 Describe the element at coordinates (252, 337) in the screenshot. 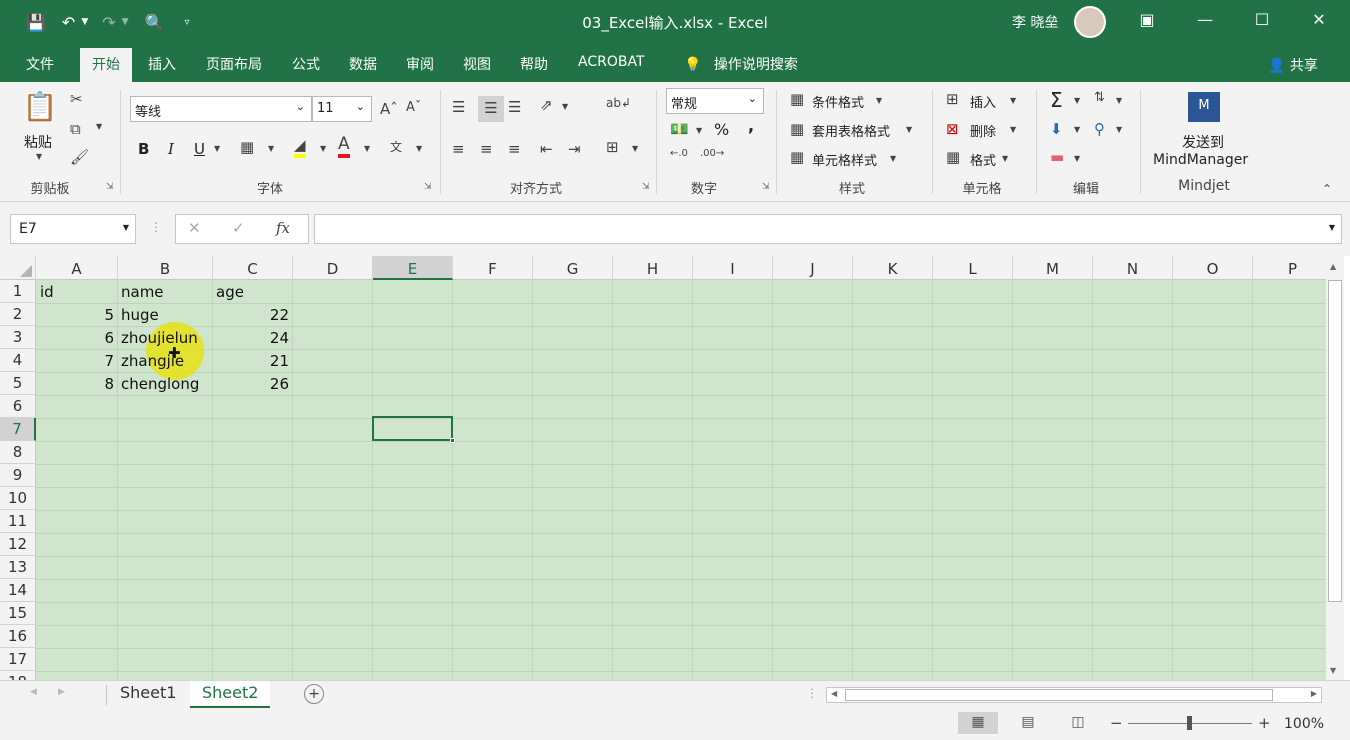

I see `cell-c3: 24` at that location.